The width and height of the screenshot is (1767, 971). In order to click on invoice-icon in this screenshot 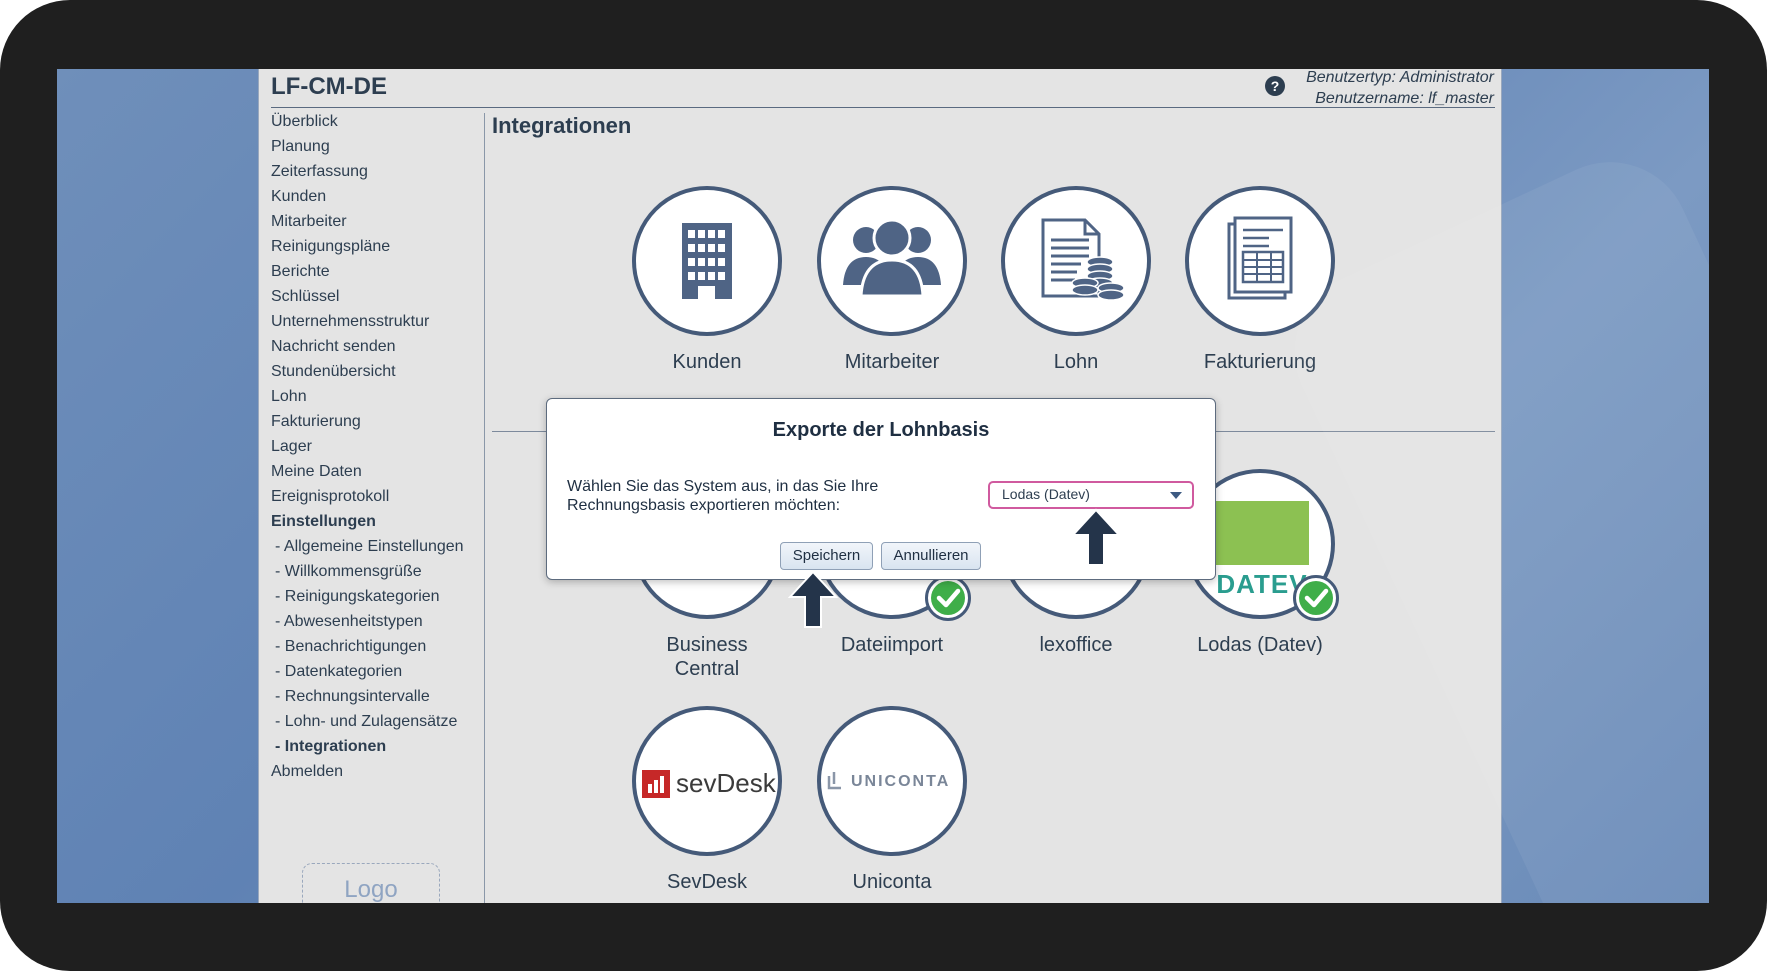, I will do `click(1260, 258)`.